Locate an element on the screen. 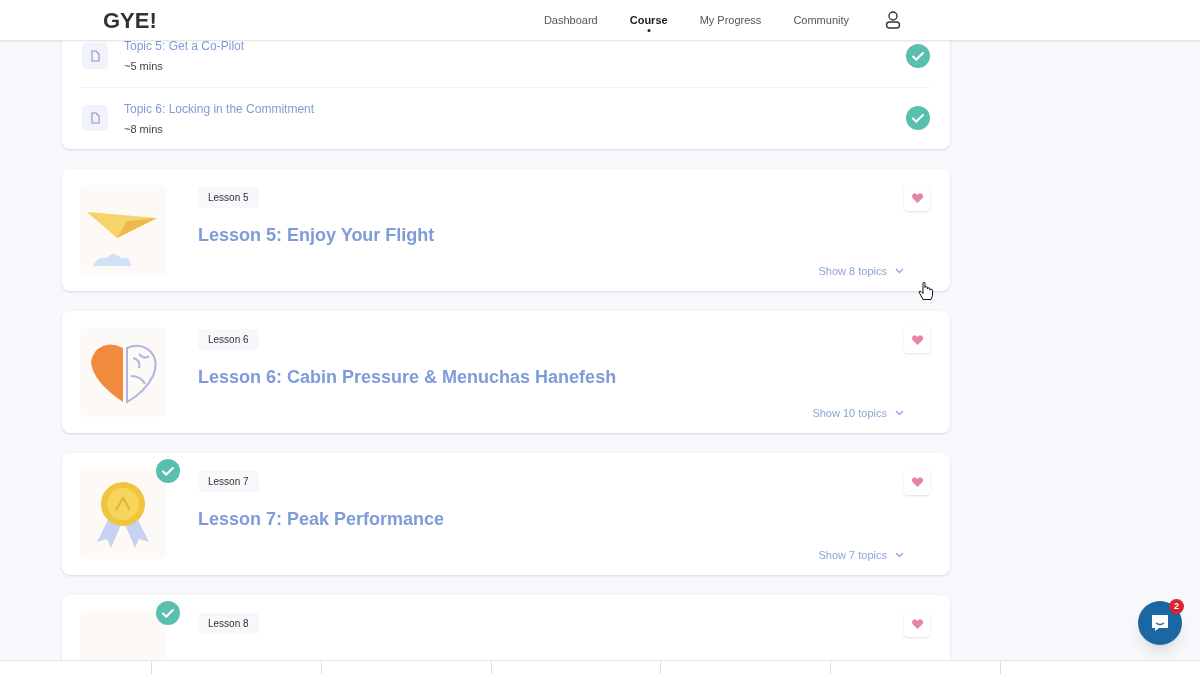 The height and width of the screenshot is (674, 1200). lesson-badge: Lesson 5 is located at coordinates (228, 197).